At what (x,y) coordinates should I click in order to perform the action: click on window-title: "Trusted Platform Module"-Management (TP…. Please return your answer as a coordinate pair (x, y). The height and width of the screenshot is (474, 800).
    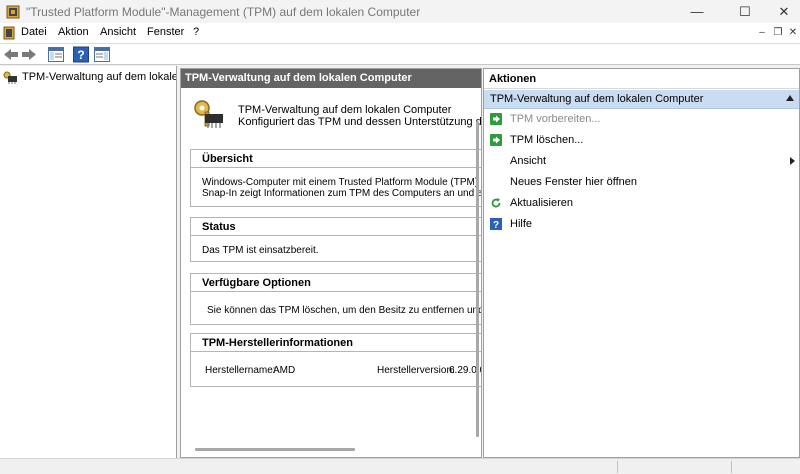
    Looking at the image, I should click on (223, 12).